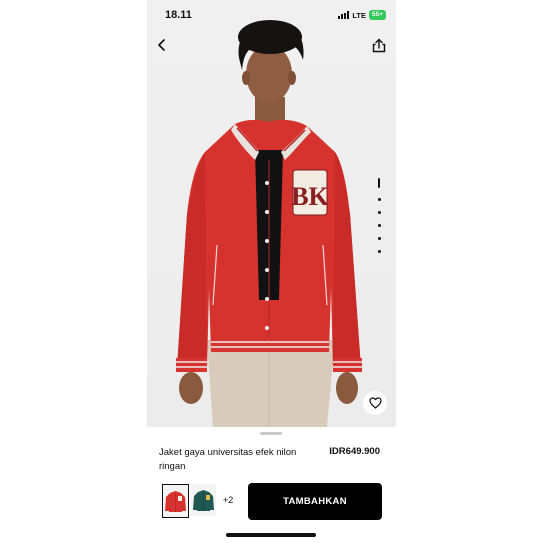 The image size is (543, 543). I want to click on heart-icon, so click(375, 403).